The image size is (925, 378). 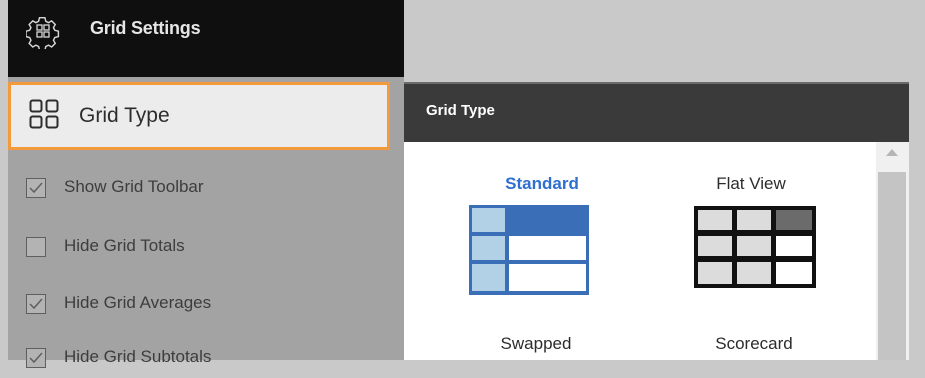 I want to click on show-grid-toolbar-option: Show Grid Toolbar, so click(x=206, y=188).